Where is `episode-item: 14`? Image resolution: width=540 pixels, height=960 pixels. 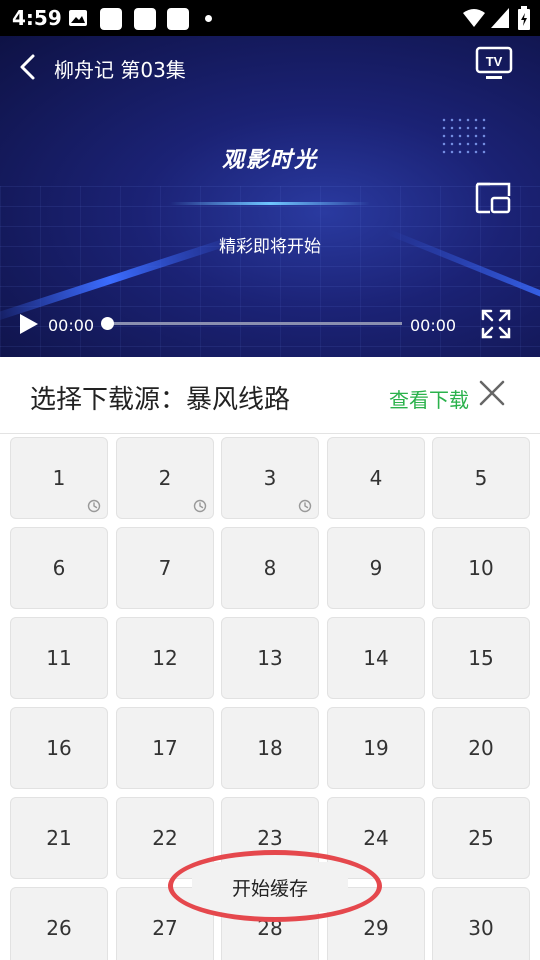 episode-item: 14 is located at coordinates (376, 658).